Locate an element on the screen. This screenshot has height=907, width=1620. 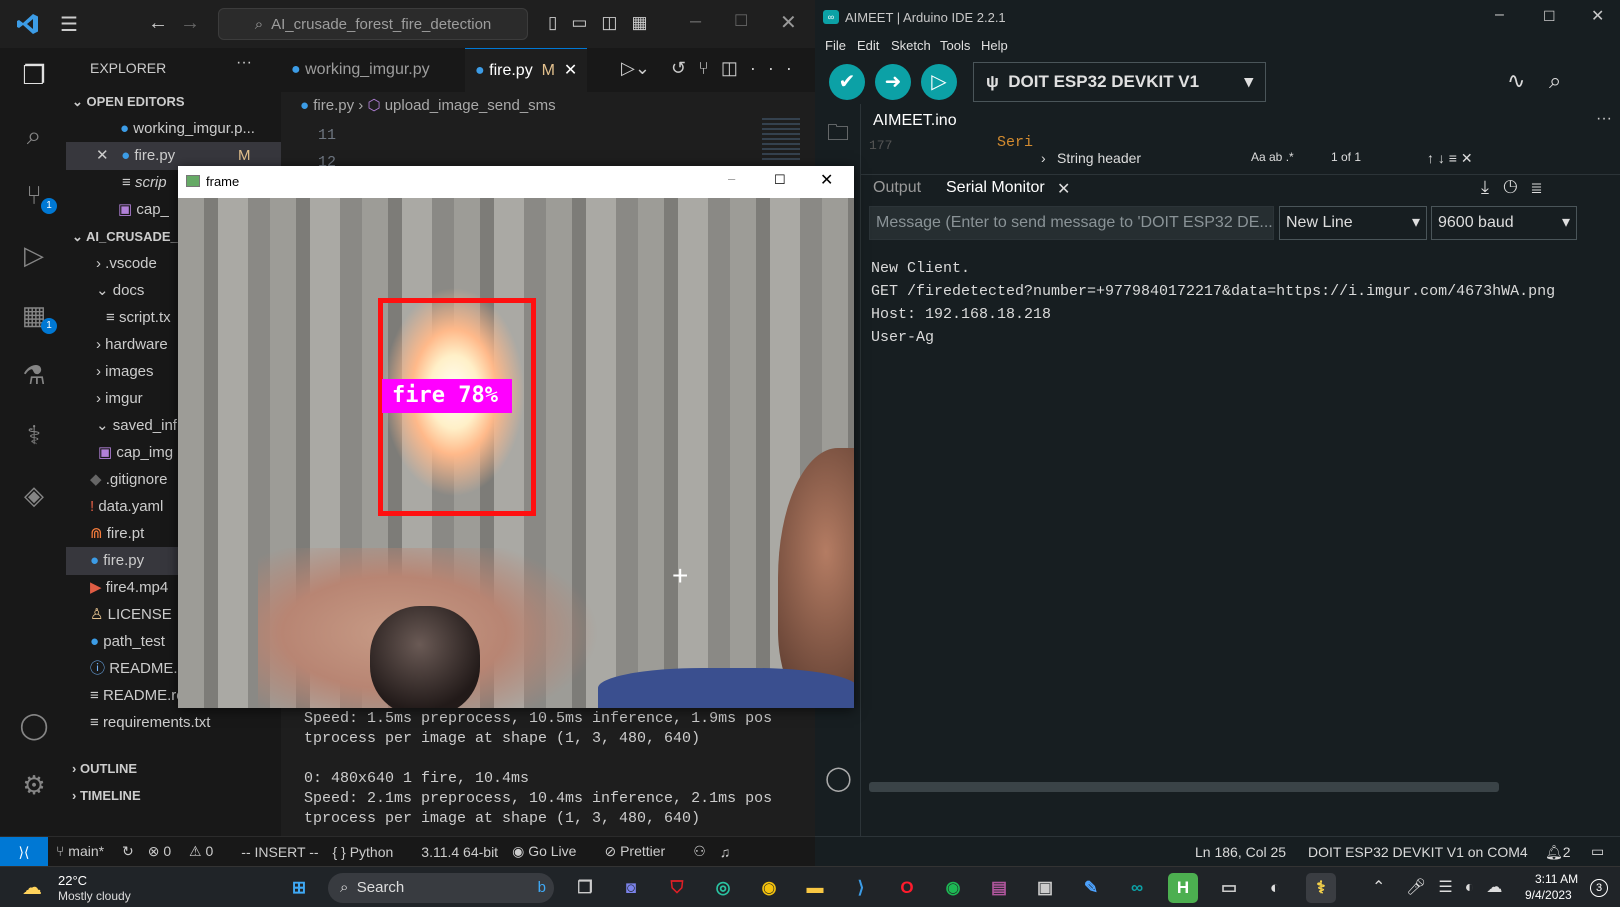
mcafee-icon: ⛉ is located at coordinates (677, 888).